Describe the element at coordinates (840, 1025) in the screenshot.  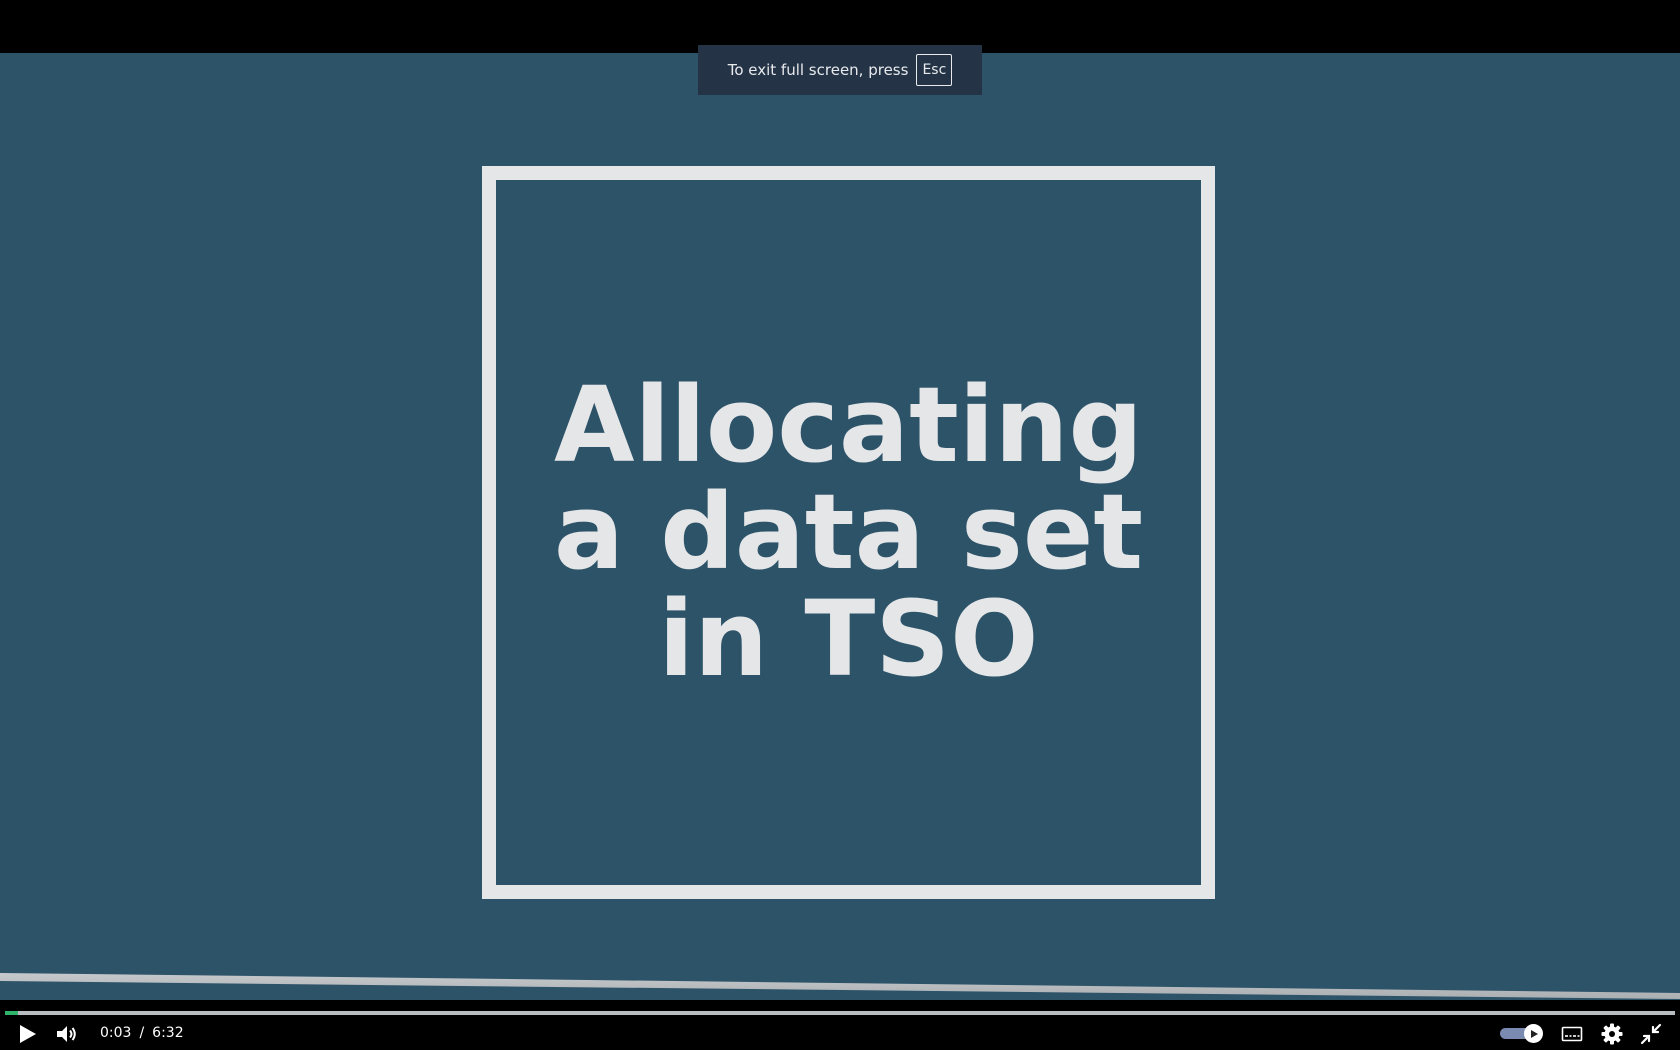
I see `player-controls-bar` at that location.